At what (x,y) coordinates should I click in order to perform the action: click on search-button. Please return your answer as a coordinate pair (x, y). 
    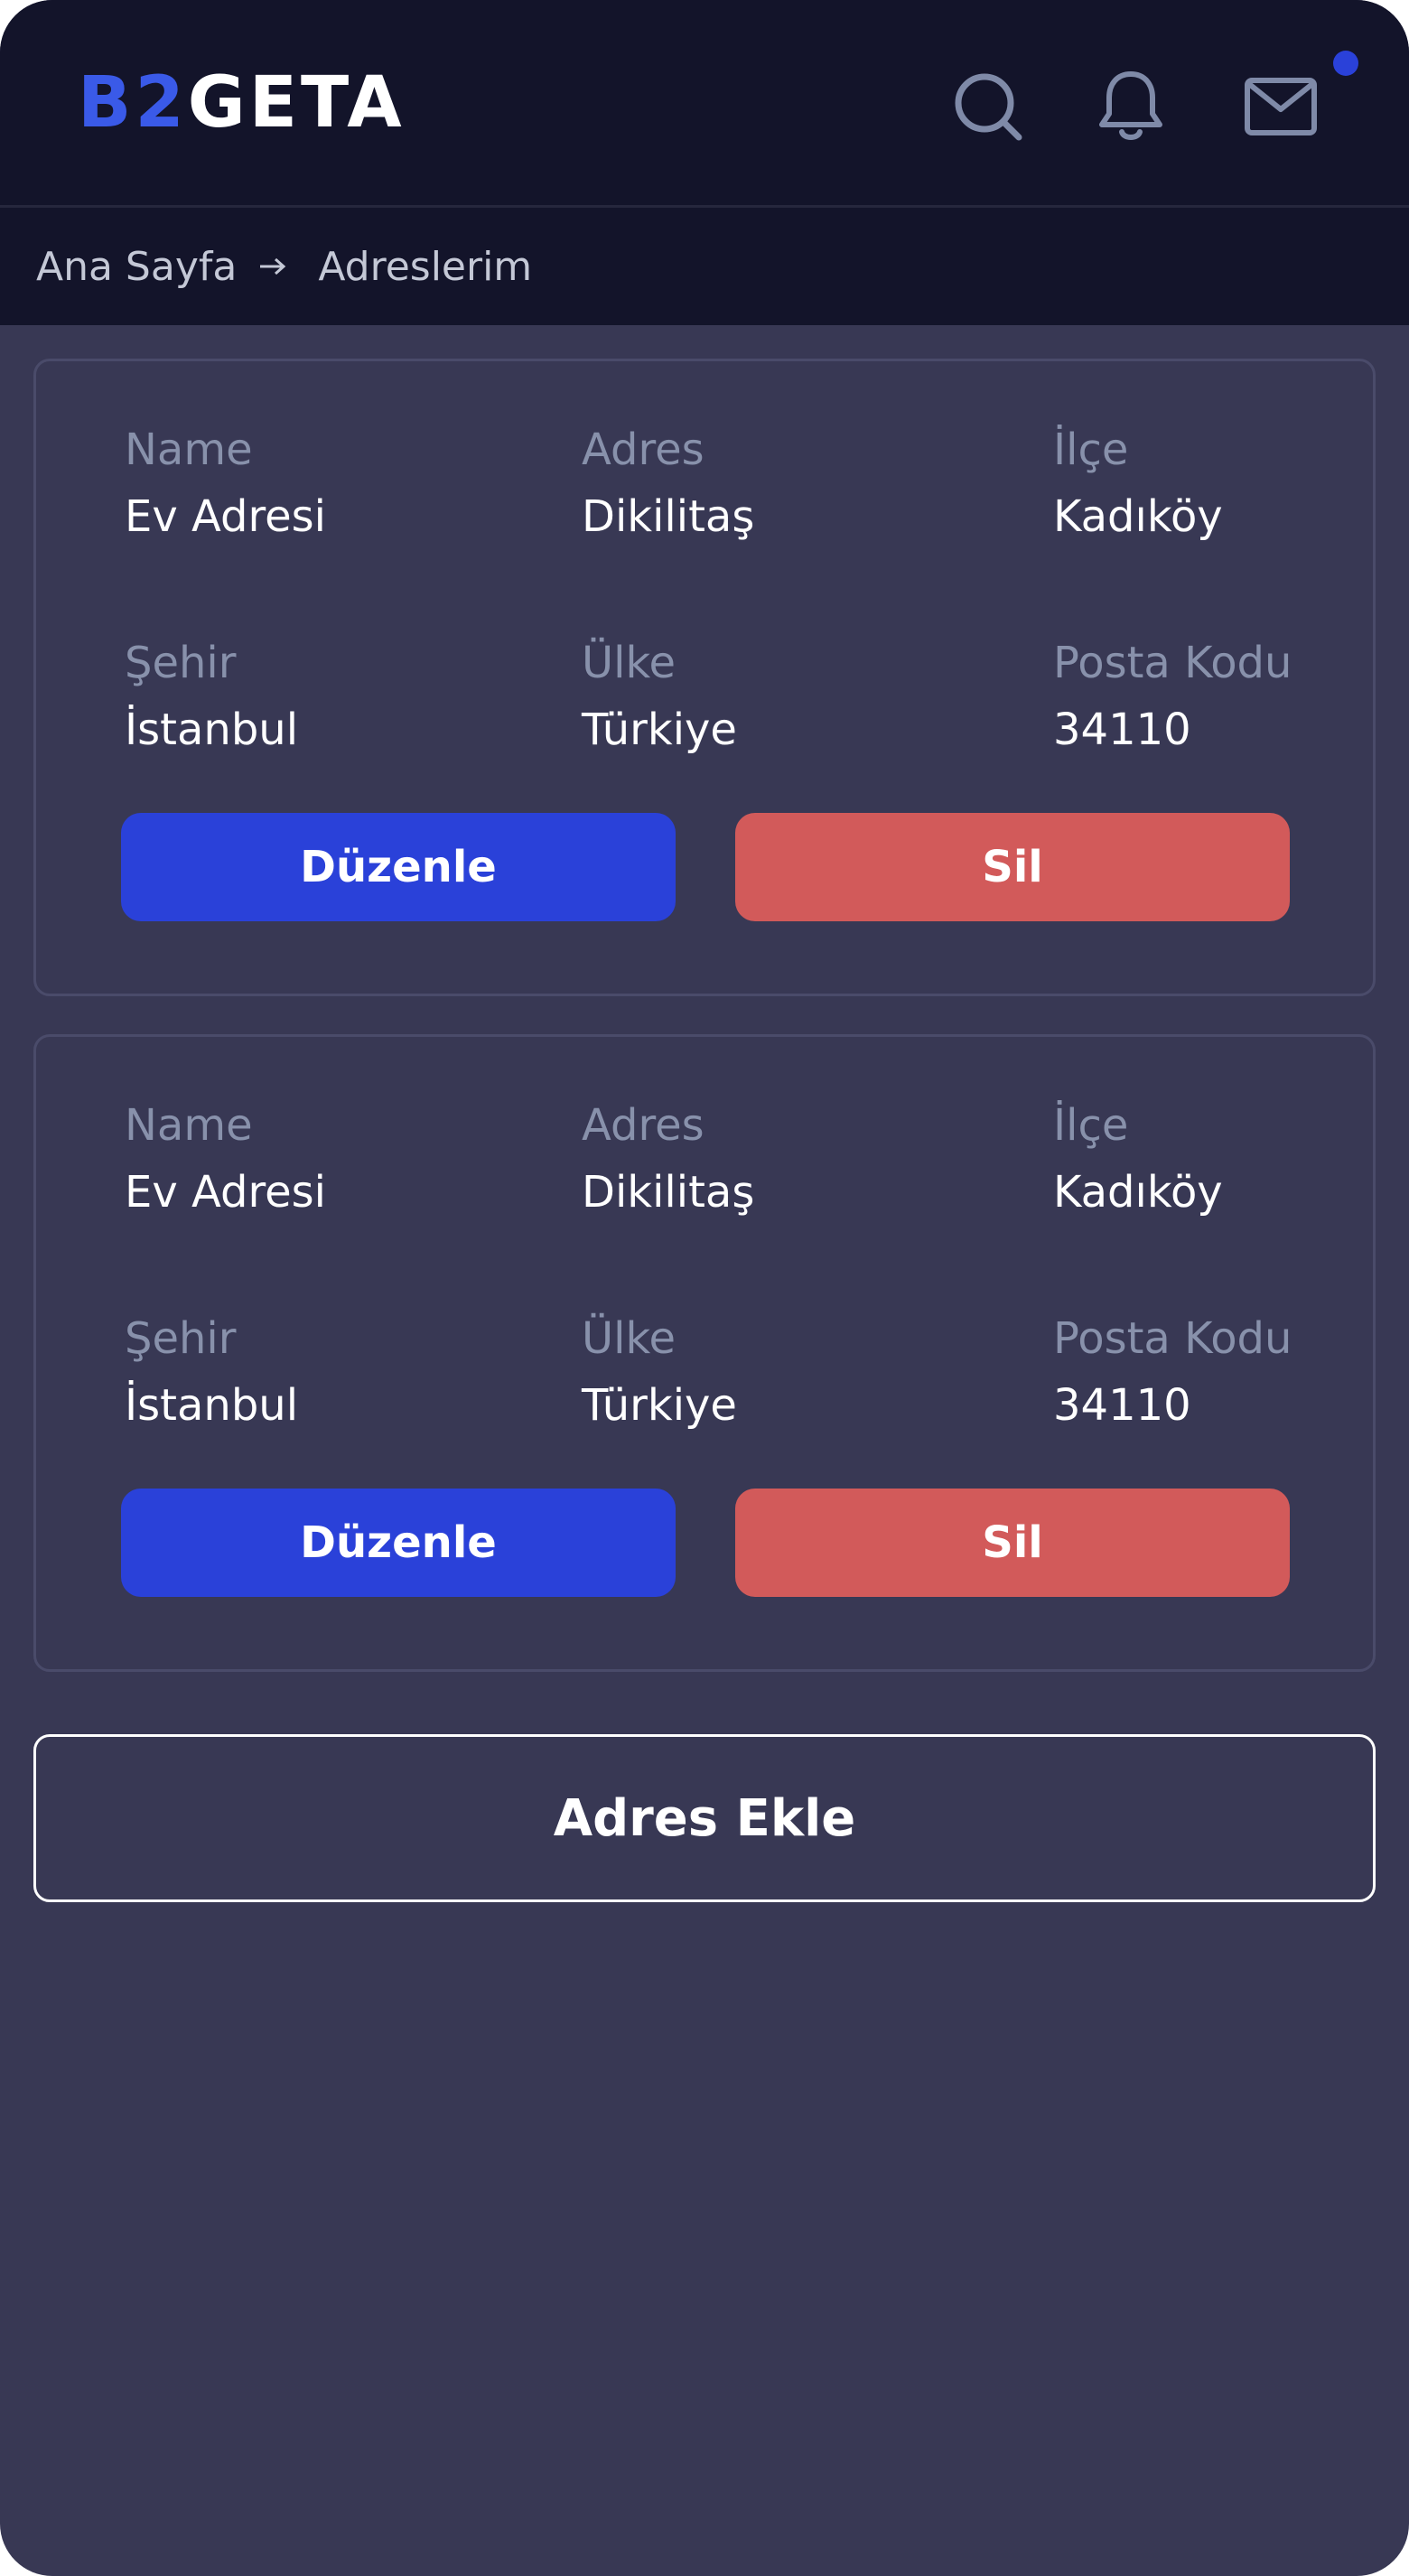
    Looking at the image, I should click on (988, 107).